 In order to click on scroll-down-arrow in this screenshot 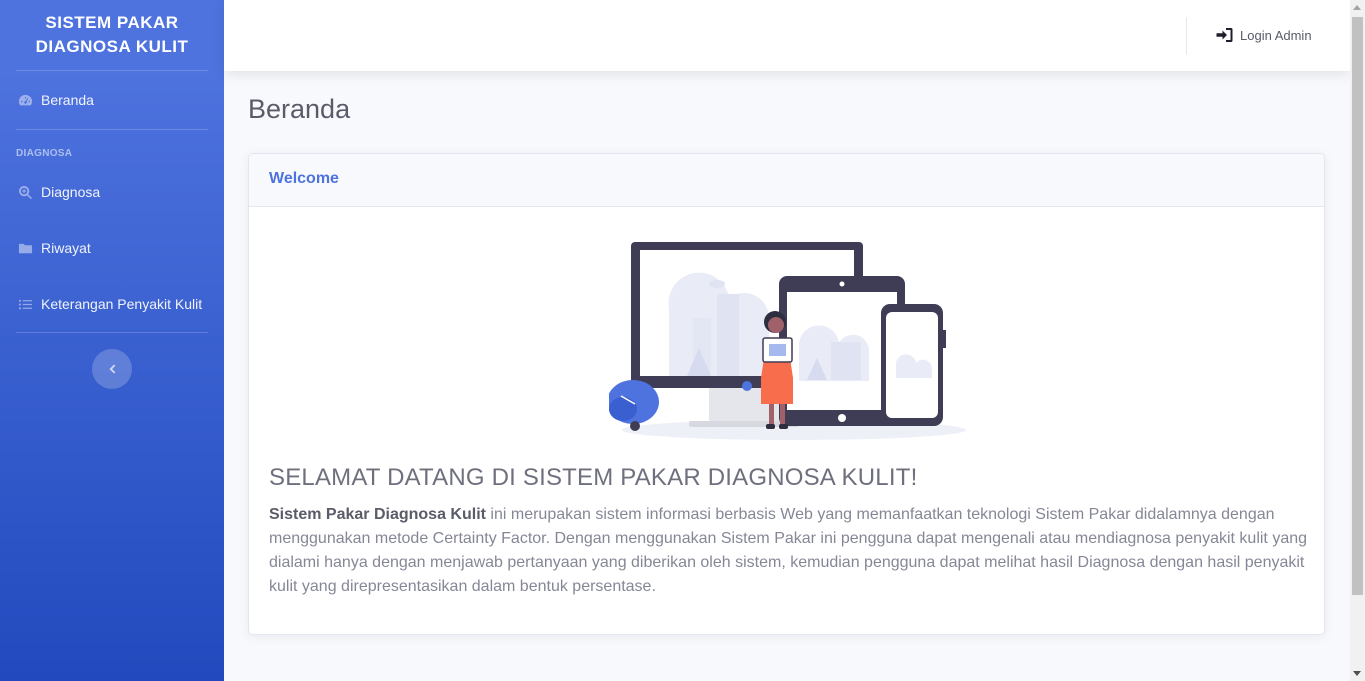, I will do `click(1357, 673)`.